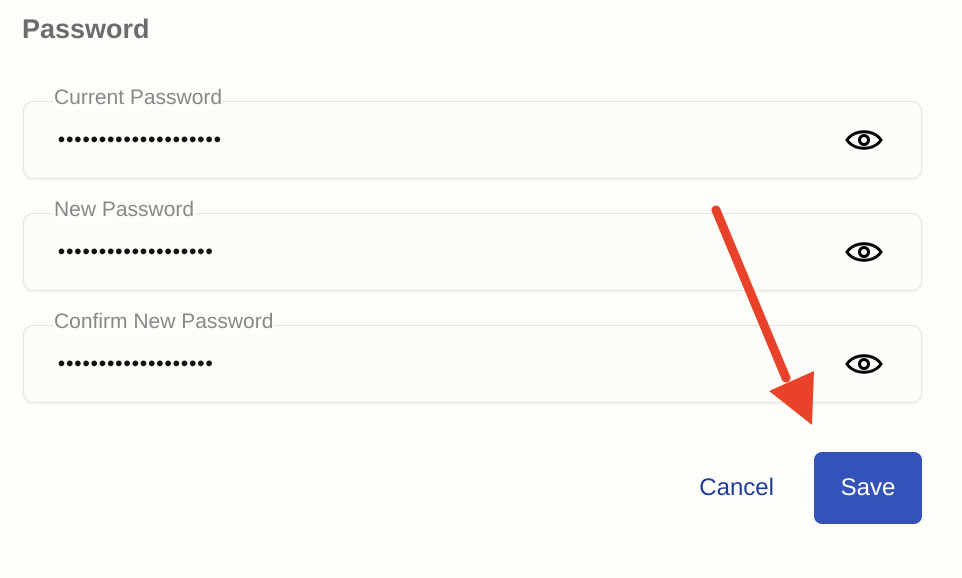 The width and height of the screenshot is (962, 578). What do you see at coordinates (86, 29) in the screenshot?
I see `section-title: Password` at bounding box center [86, 29].